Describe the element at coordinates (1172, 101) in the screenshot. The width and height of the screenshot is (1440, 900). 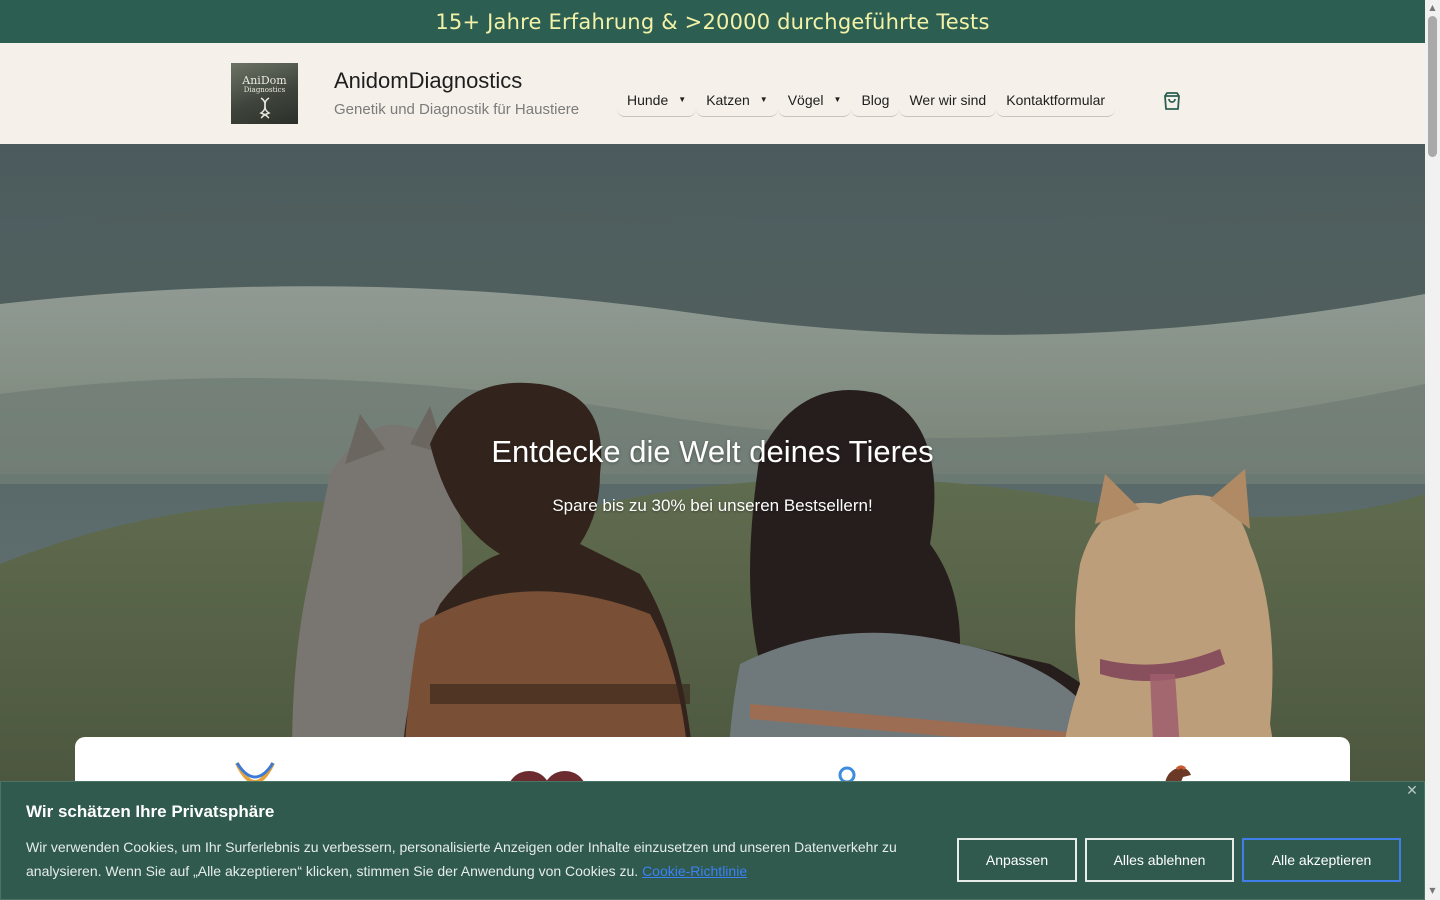
I see `shopping-bag-icon` at that location.